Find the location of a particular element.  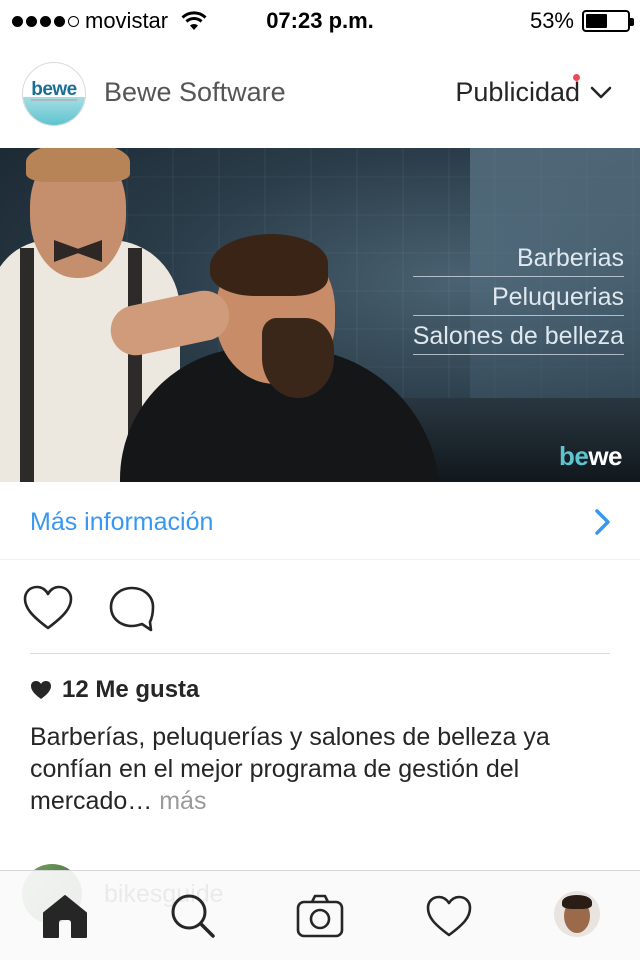

account-avatar: bewe is located at coordinates (54, 94).